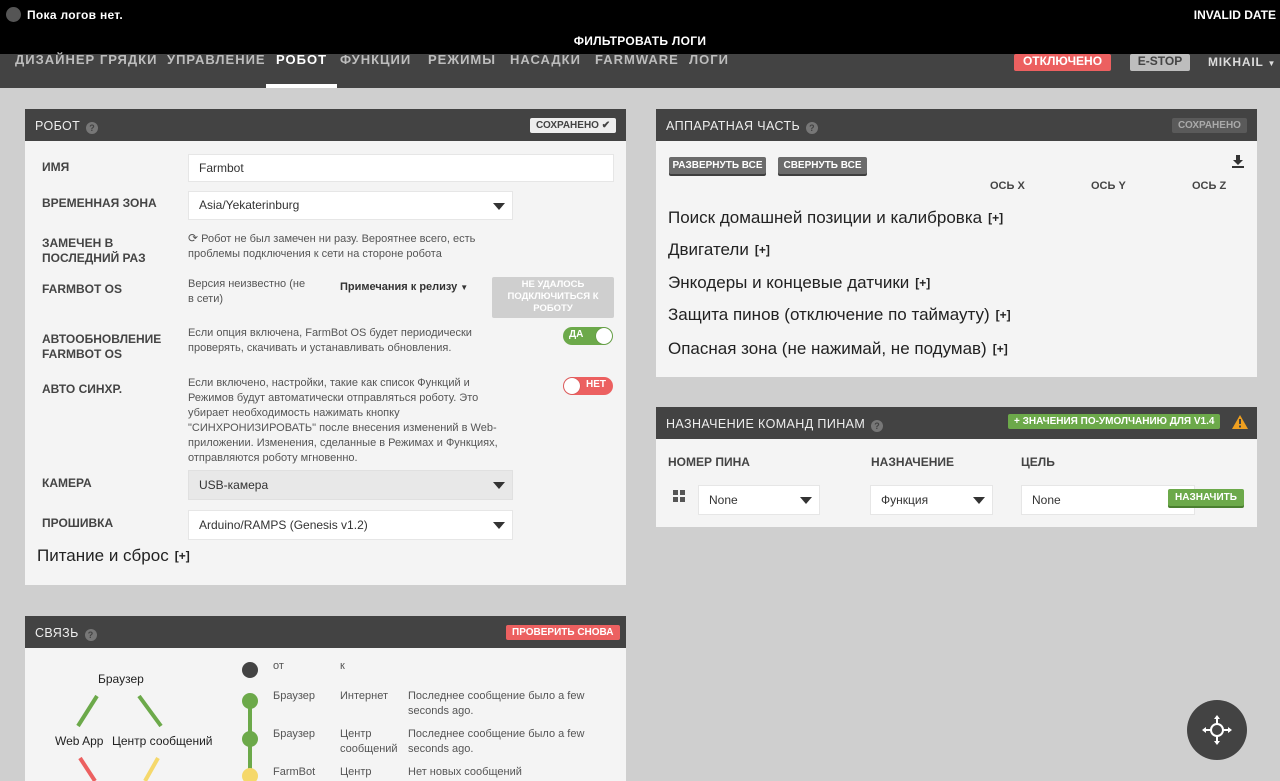  Describe the element at coordinates (1240, 422) in the screenshot. I see `warning-icon` at that location.